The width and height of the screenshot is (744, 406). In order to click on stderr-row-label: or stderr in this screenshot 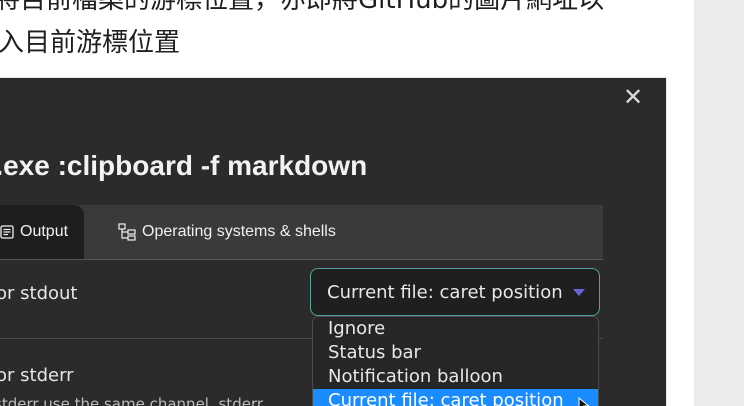, I will do `click(37, 375)`.